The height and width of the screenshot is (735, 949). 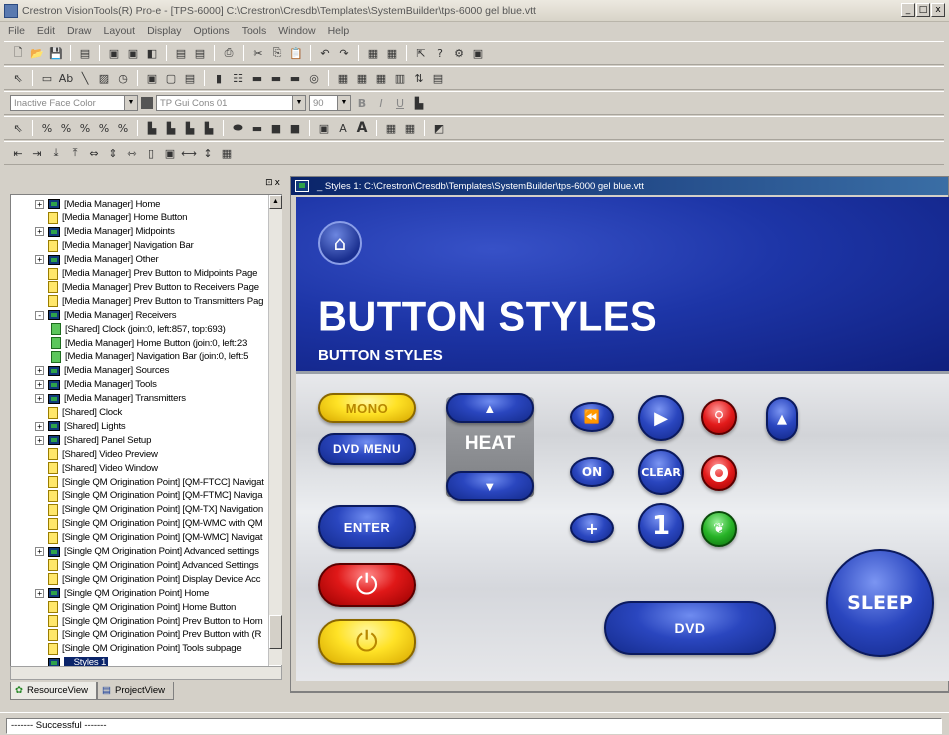 What do you see at coordinates (104, 78) in the screenshot?
I see `image-tool-icon: ▨` at bounding box center [104, 78].